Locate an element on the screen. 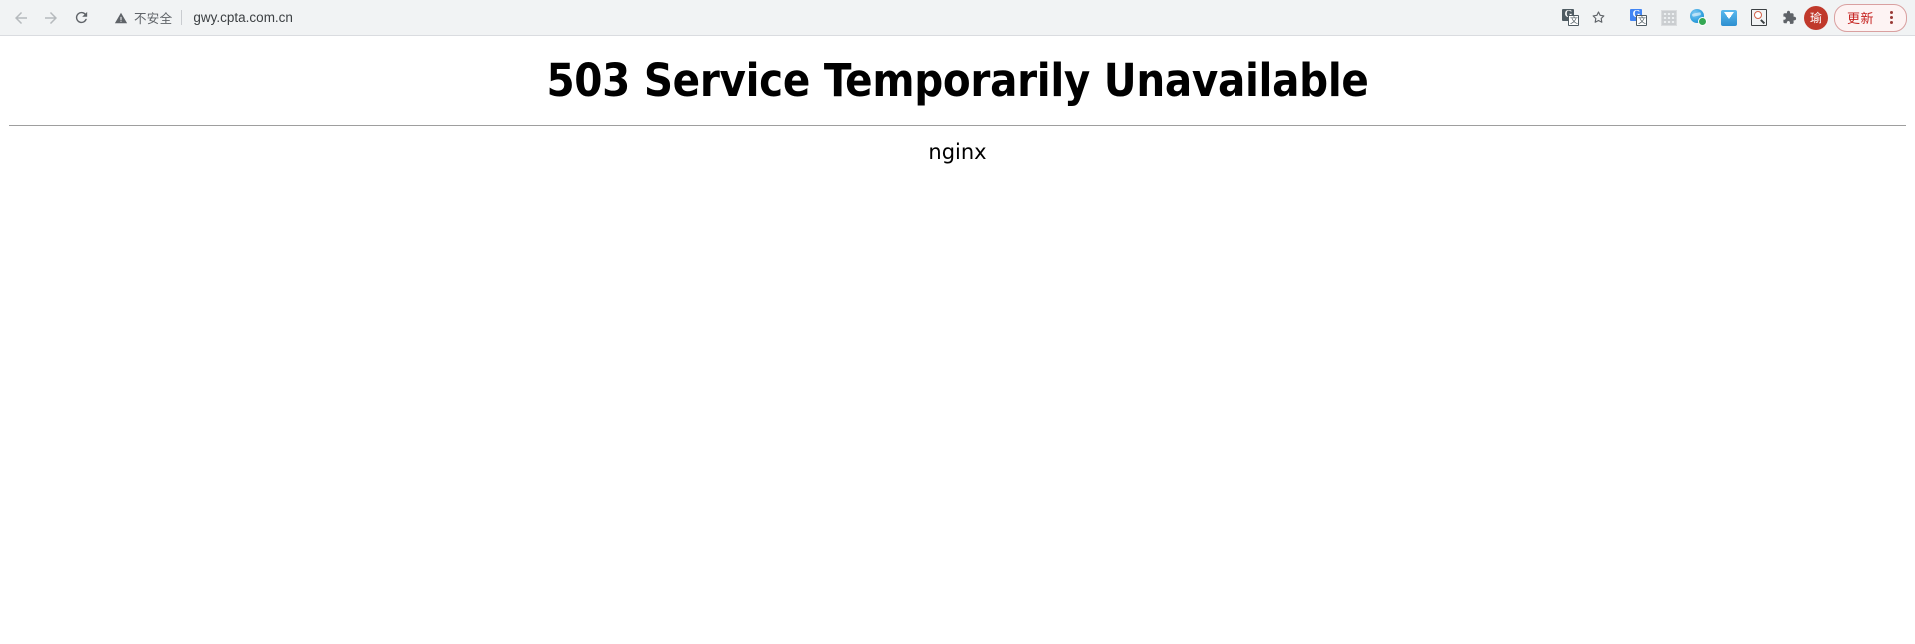 This screenshot has width=1915, height=644. globe-recycle-extension-icon is located at coordinates (1699, 17).